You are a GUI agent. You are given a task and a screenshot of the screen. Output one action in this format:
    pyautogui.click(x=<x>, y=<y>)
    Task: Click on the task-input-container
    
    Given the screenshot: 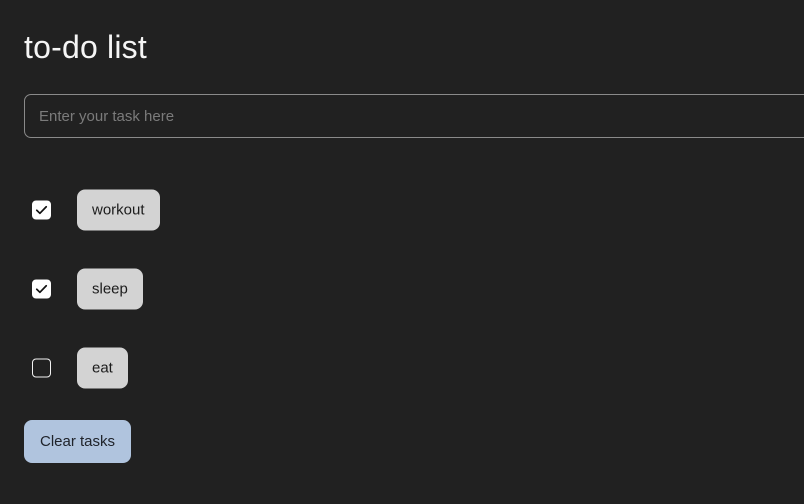 What is the action you would take?
    pyautogui.click(x=414, y=116)
    